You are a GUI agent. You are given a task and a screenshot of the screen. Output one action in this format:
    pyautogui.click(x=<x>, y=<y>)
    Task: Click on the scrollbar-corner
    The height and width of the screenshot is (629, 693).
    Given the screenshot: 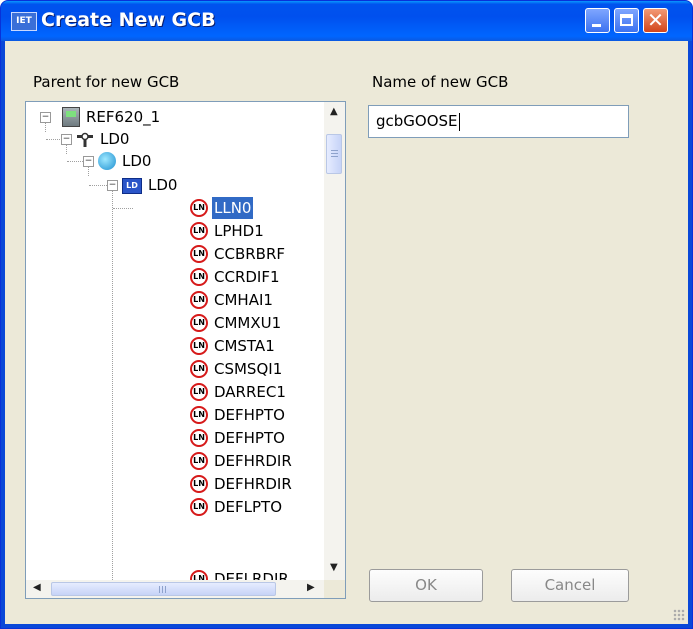 What is the action you would take?
    pyautogui.click(x=334, y=589)
    